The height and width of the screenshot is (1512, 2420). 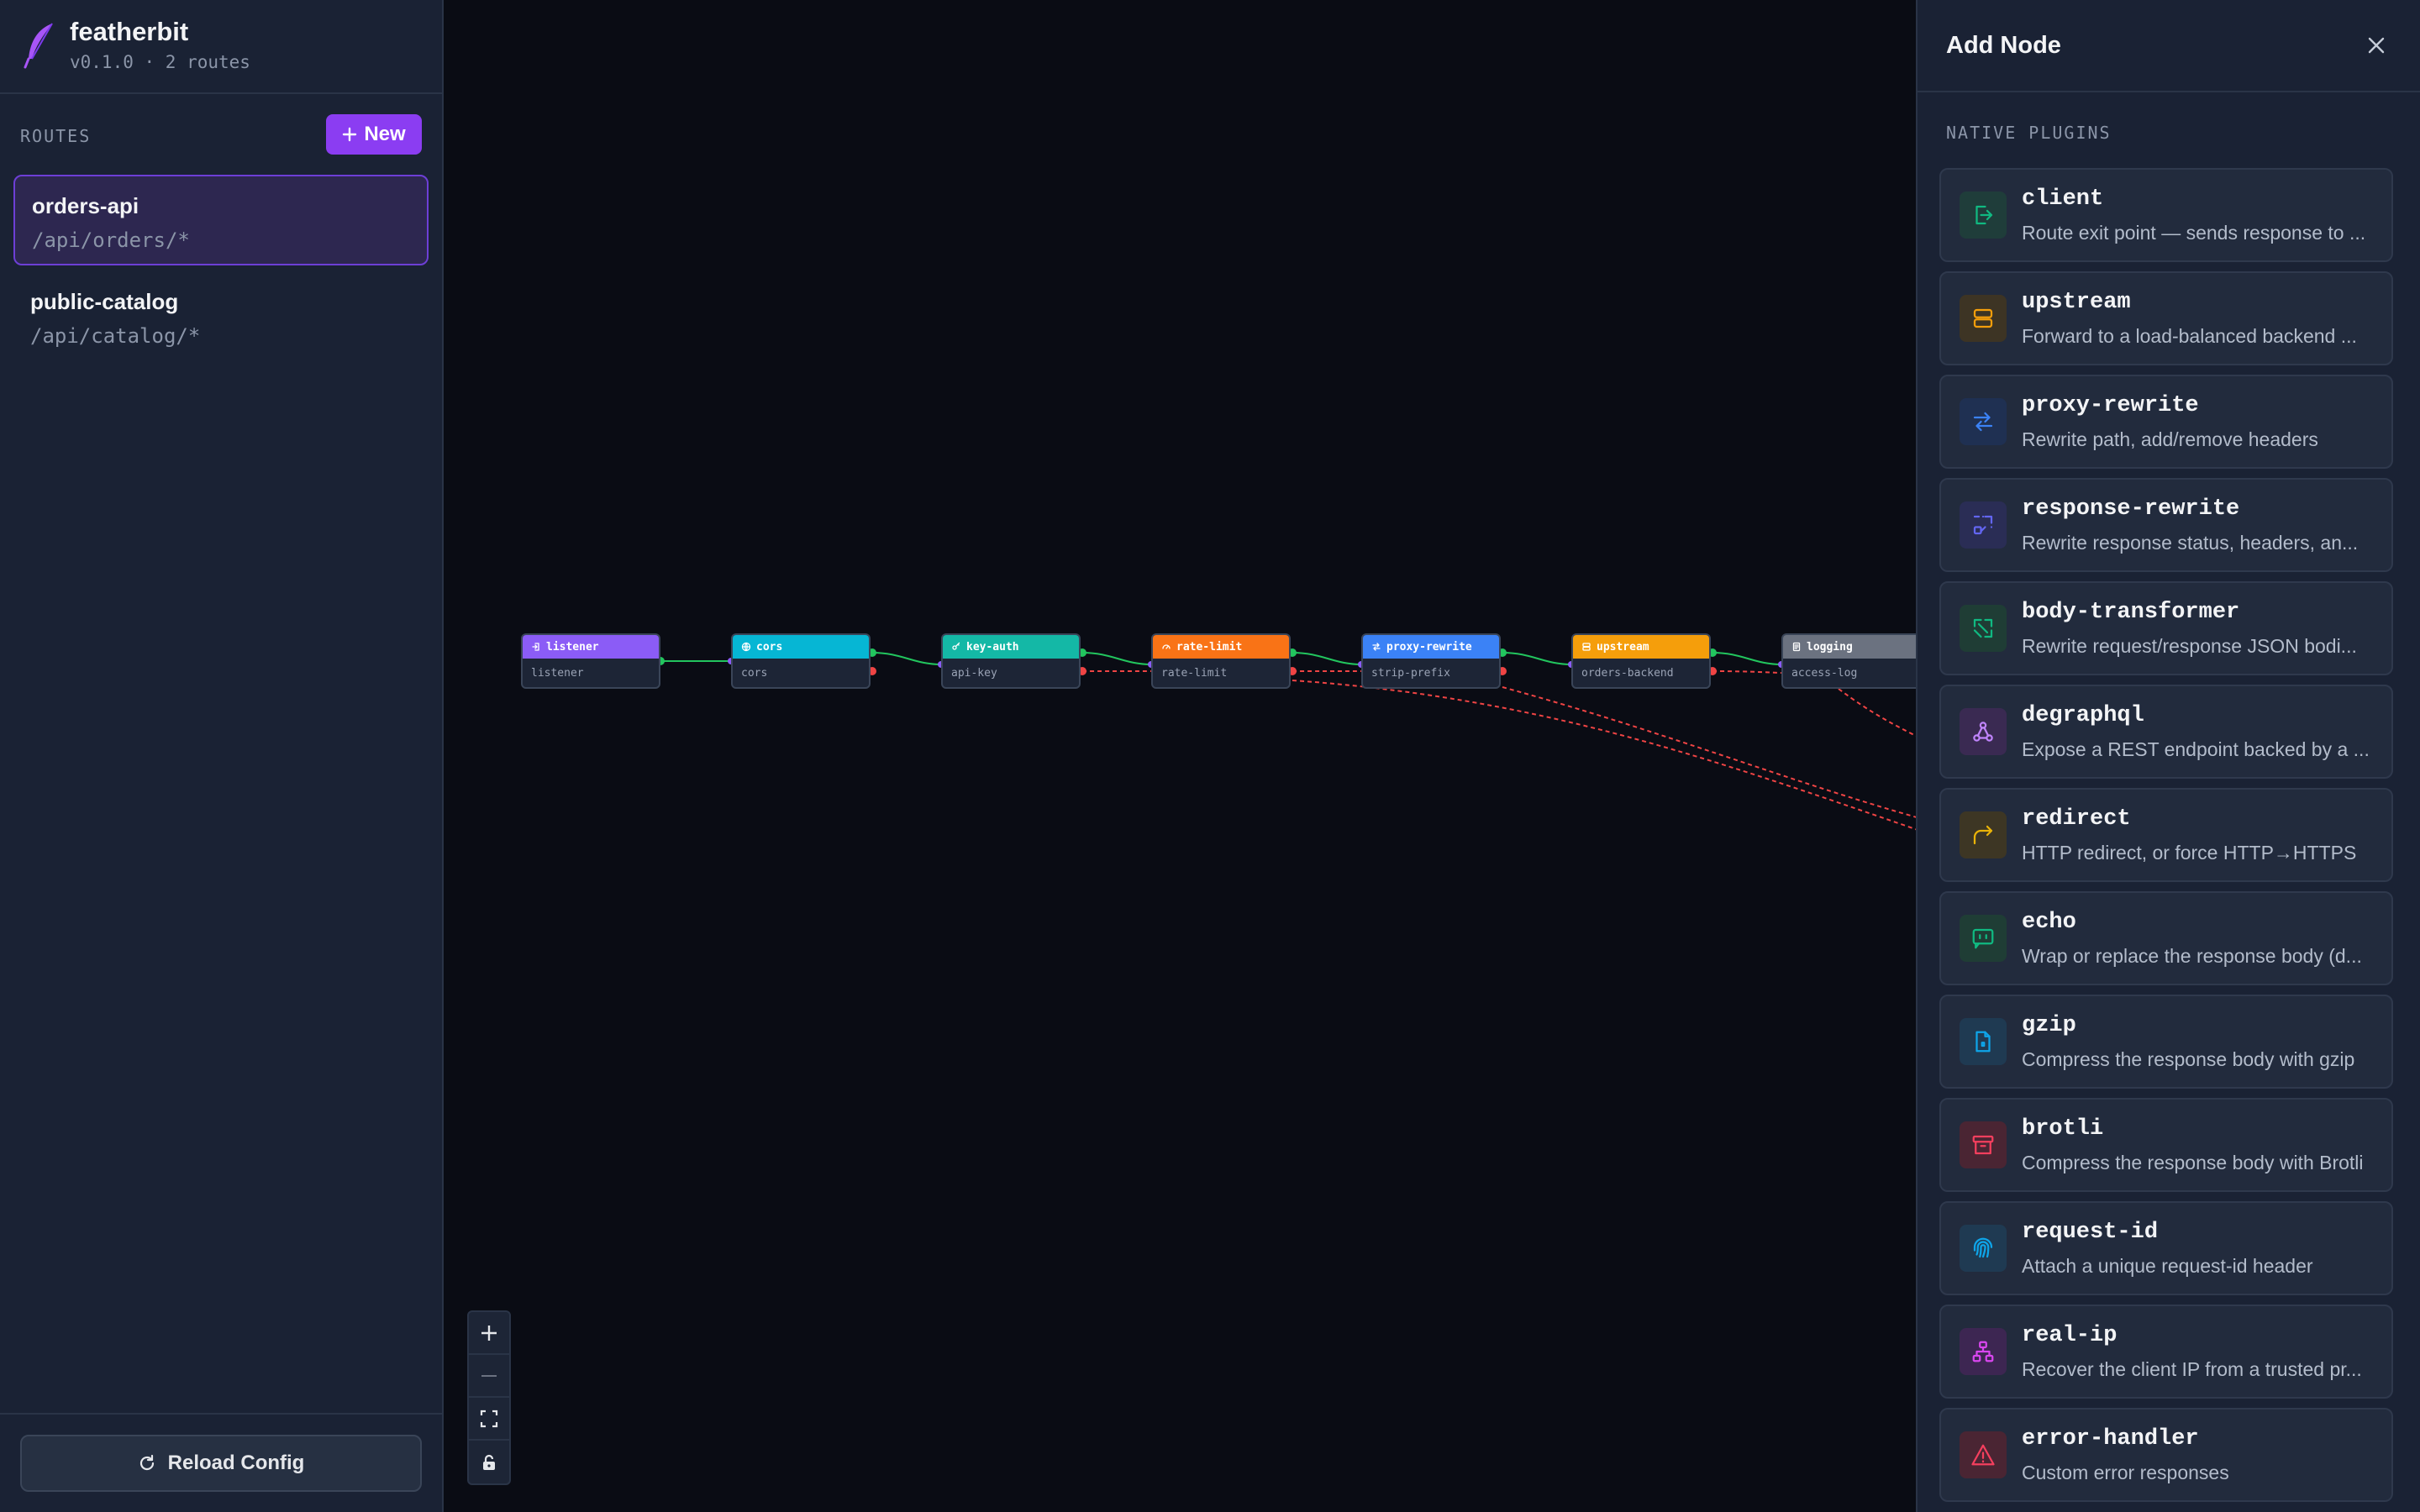 What do you see at coordinates (992, 647) in the screenshot?
I see `node-type: key-auth` at bounding box center [992, 647].